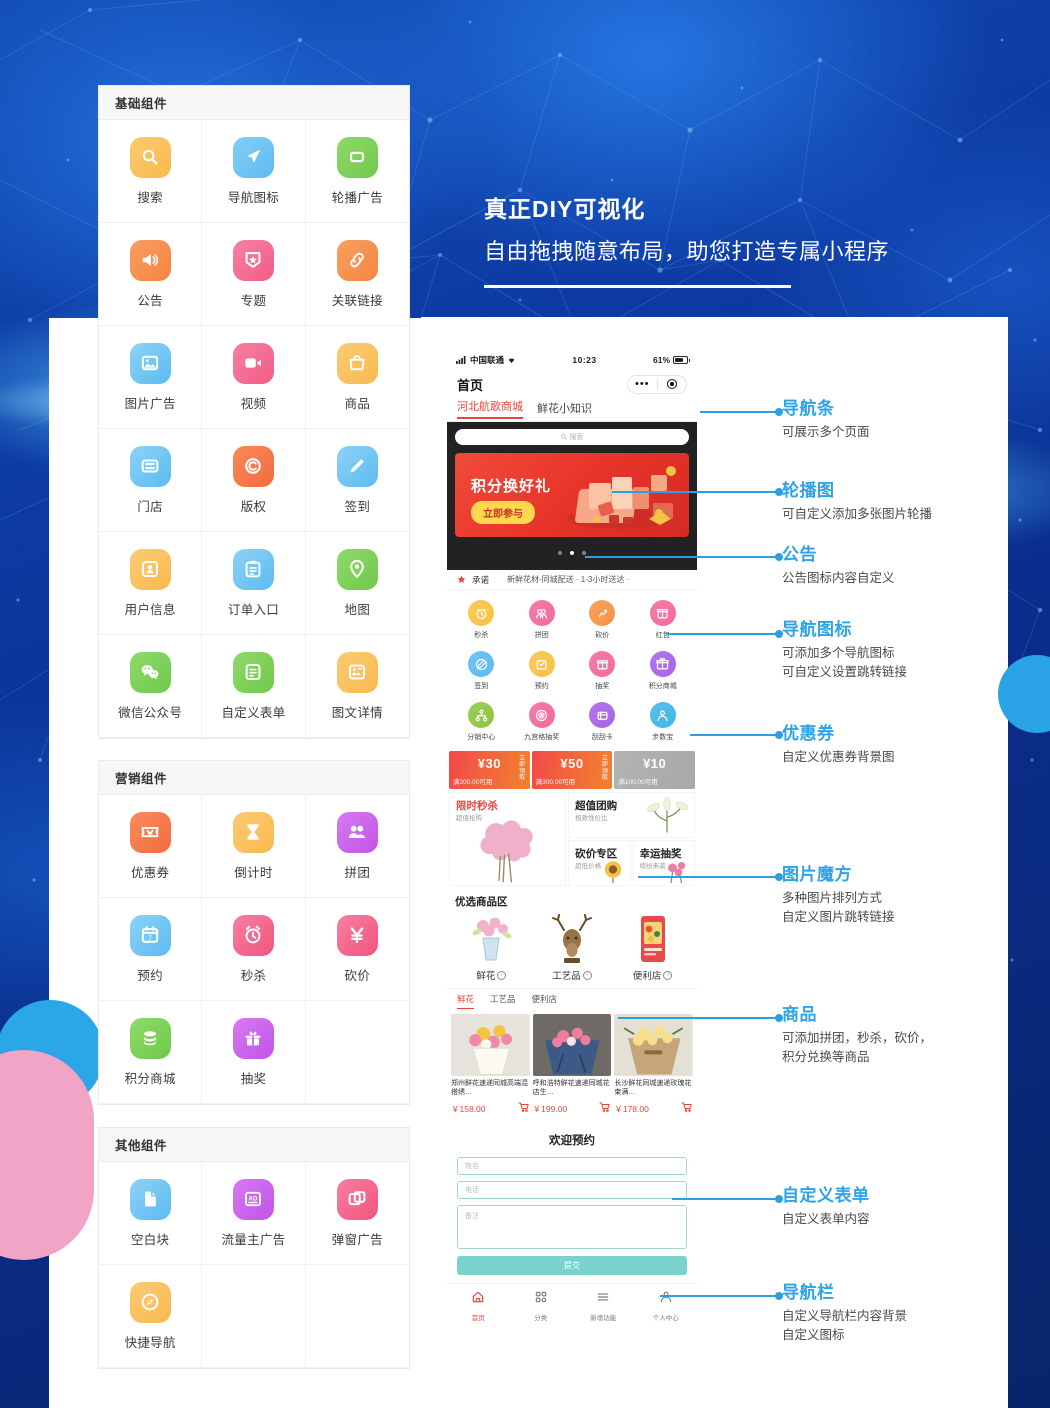  What do you see at coordinates (663, 671) in the screenshot?
I see `nav-icon-item: 积分商城` at bounding box center [663, 671].